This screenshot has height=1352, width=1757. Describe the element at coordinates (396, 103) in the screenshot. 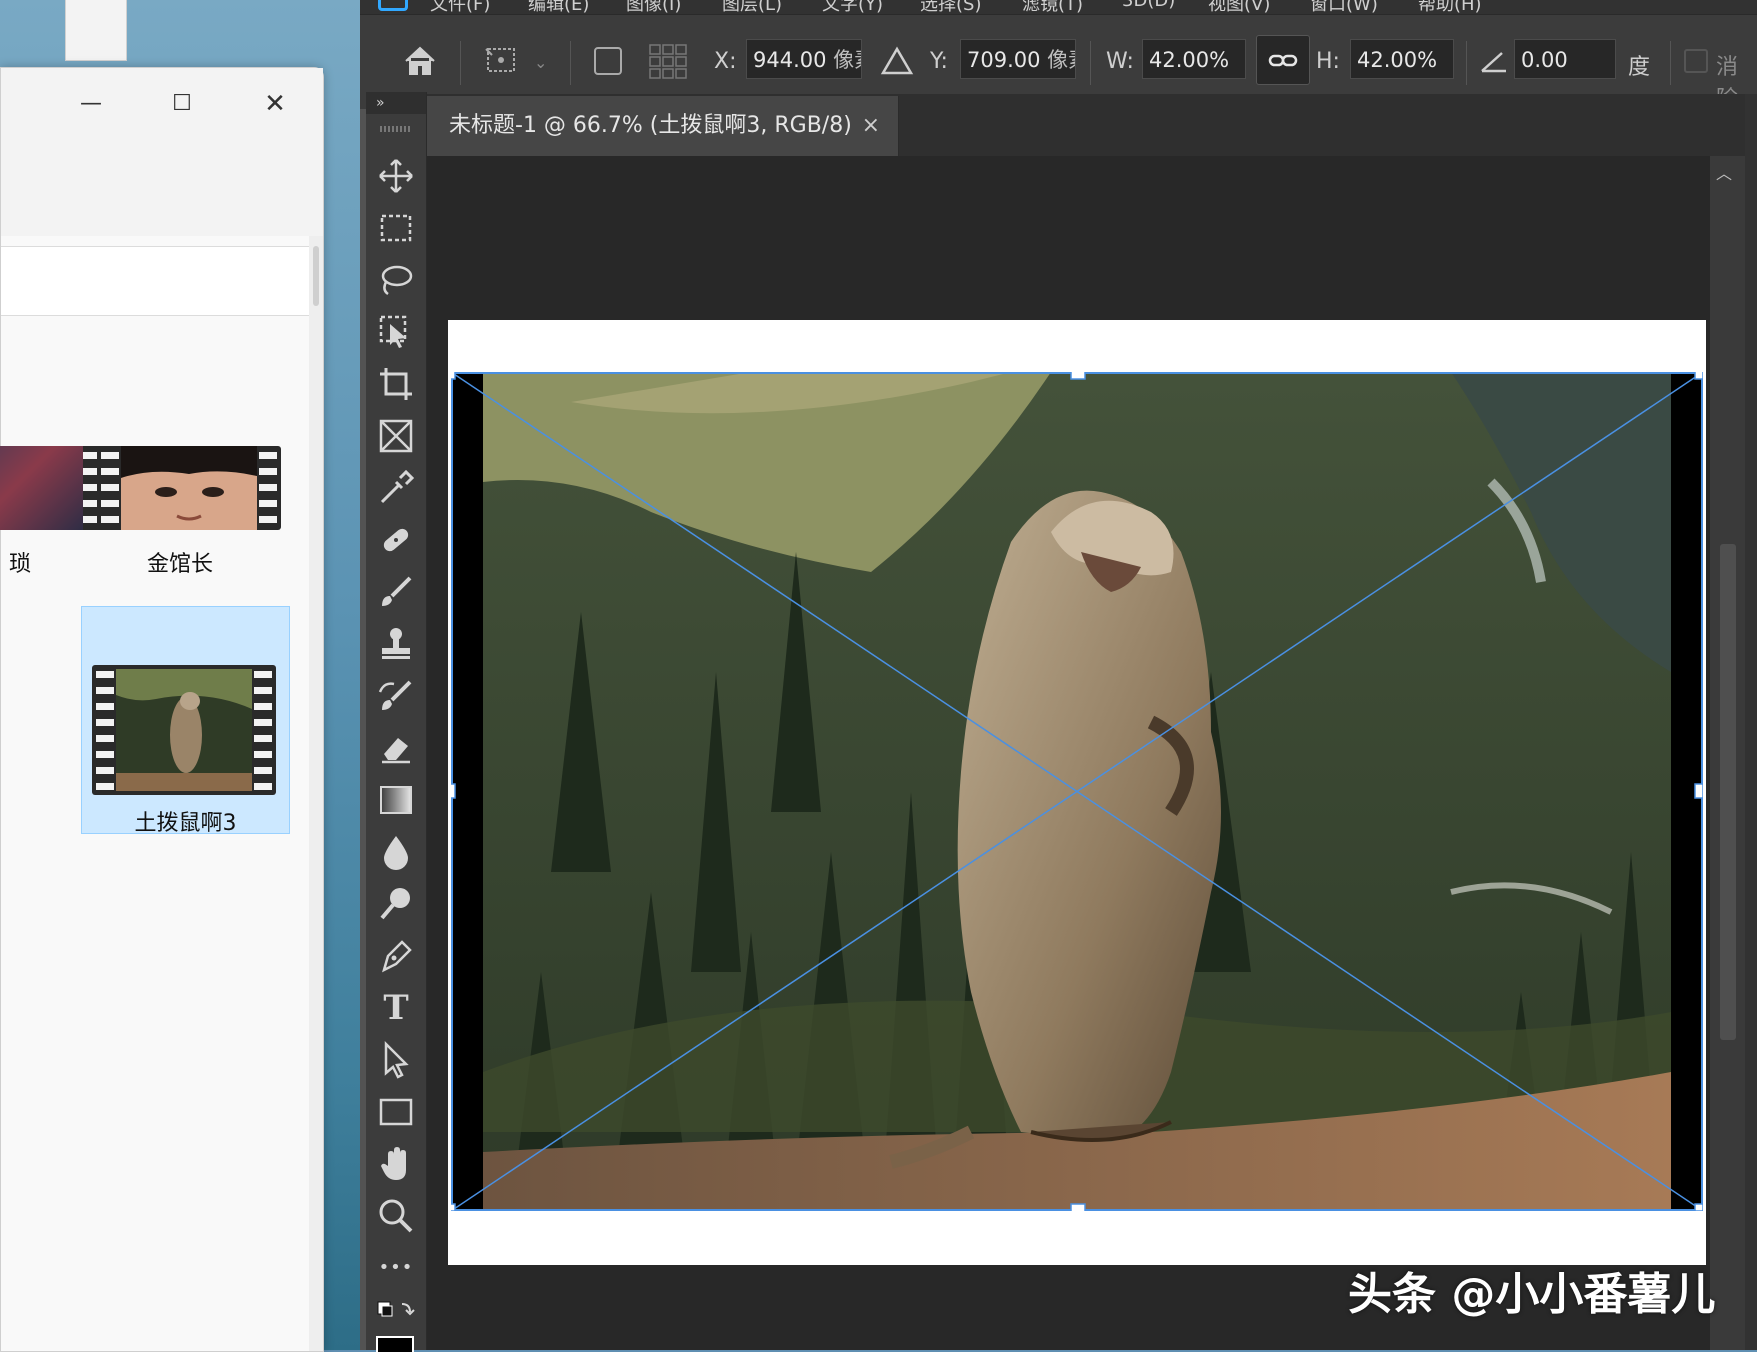

I see `toolbox-collapse-button: »` at that location.